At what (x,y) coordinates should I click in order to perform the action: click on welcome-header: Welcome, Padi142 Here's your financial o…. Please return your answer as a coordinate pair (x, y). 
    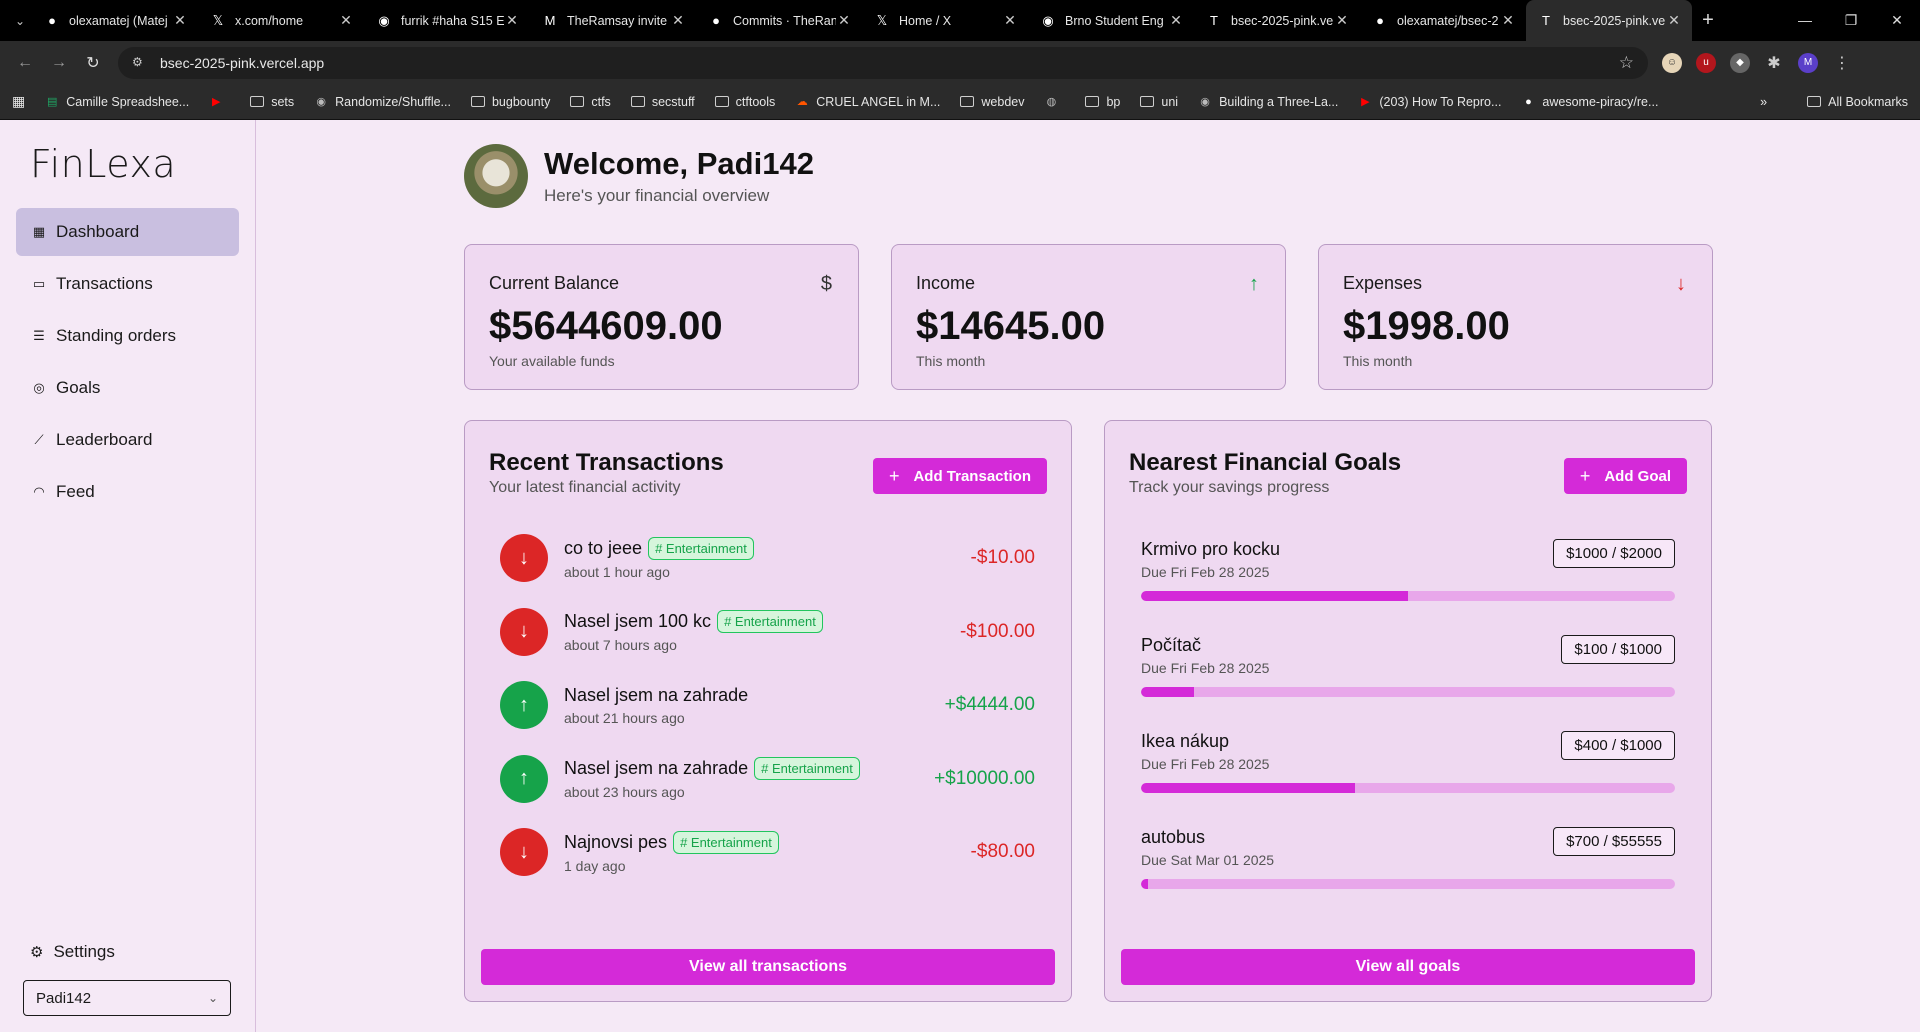
    Looking at the image, I should click on (639, 176).